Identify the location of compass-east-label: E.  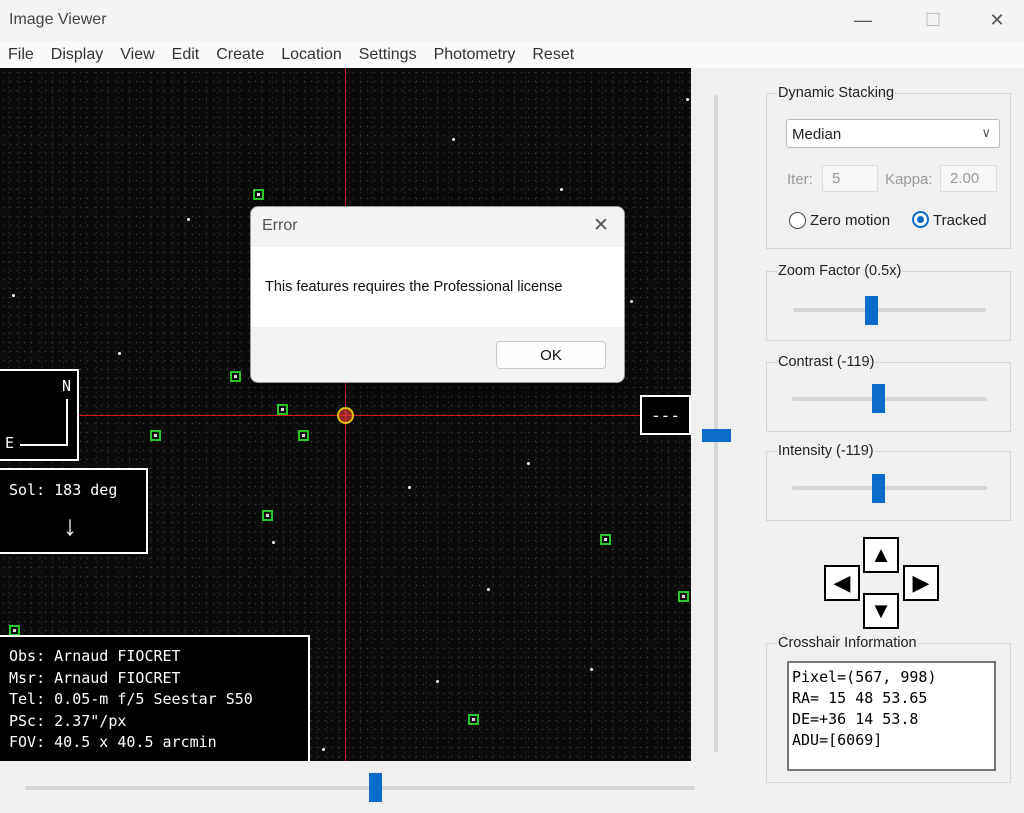
(10, 443).